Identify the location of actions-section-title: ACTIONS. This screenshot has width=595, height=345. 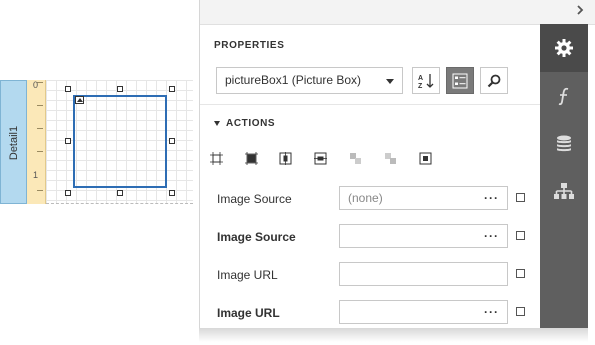
(250, 123).